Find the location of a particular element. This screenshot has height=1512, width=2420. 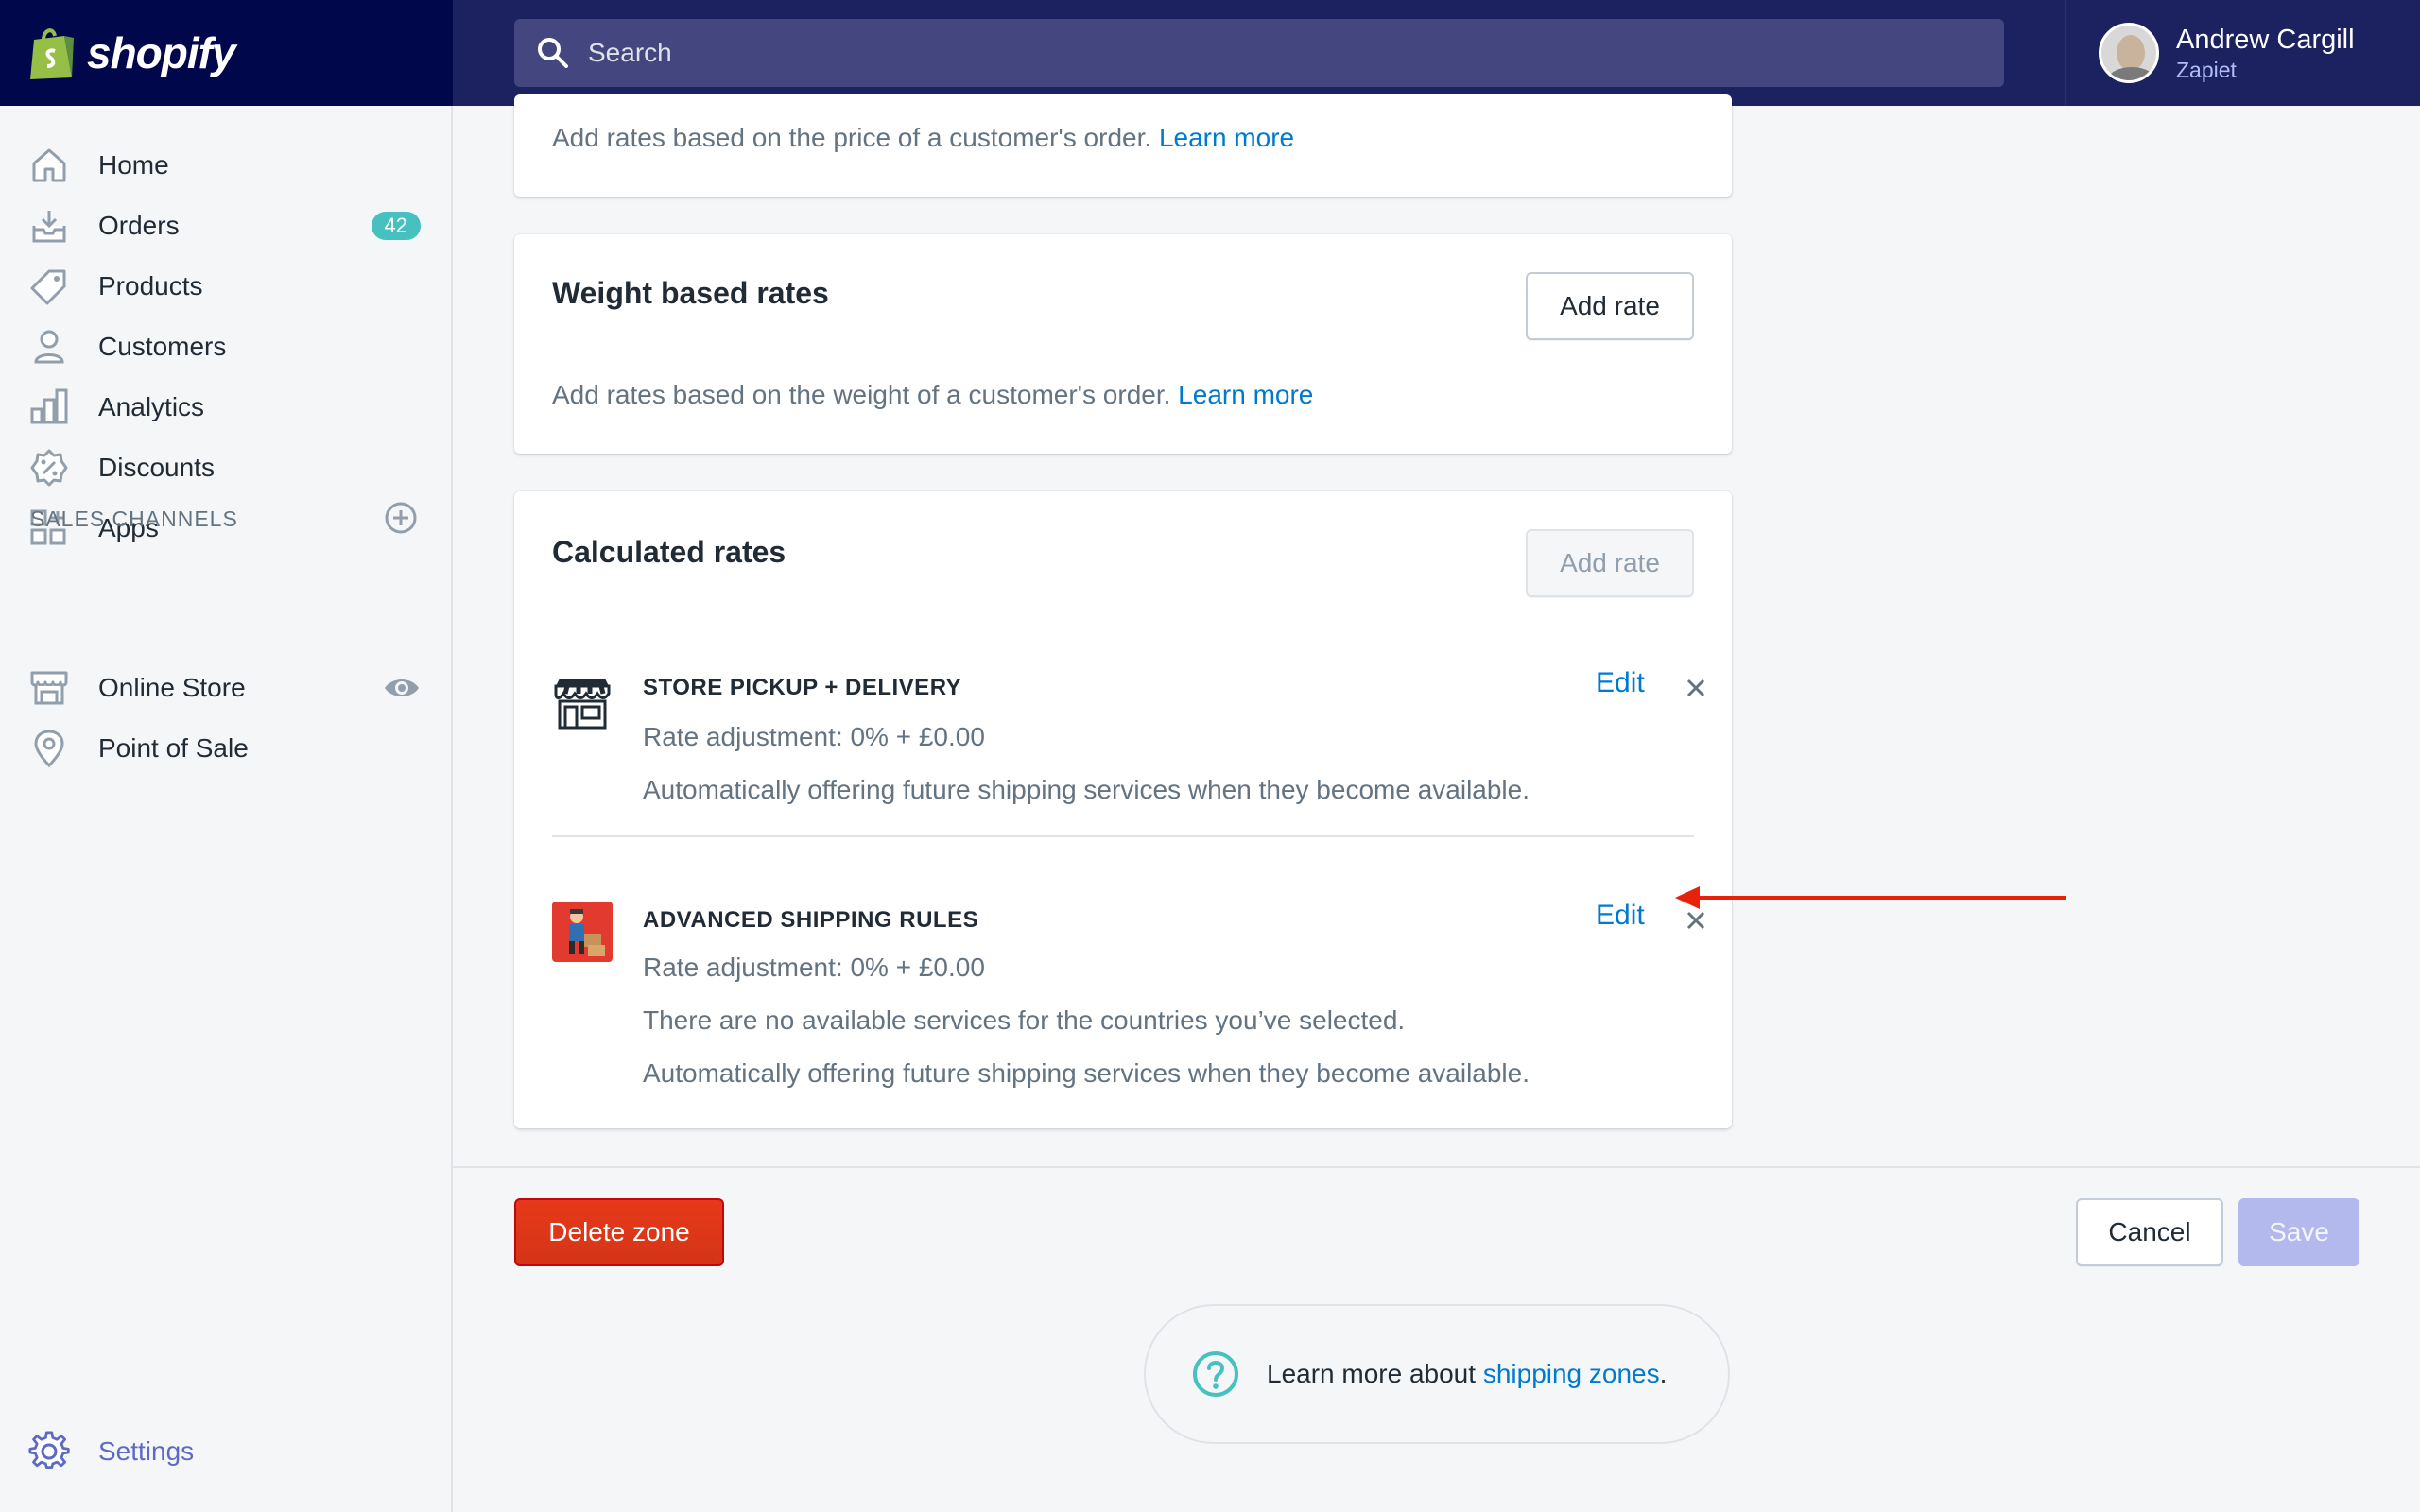

sidebar-item-analytics: Analytics is located at coordinates (226, 407).